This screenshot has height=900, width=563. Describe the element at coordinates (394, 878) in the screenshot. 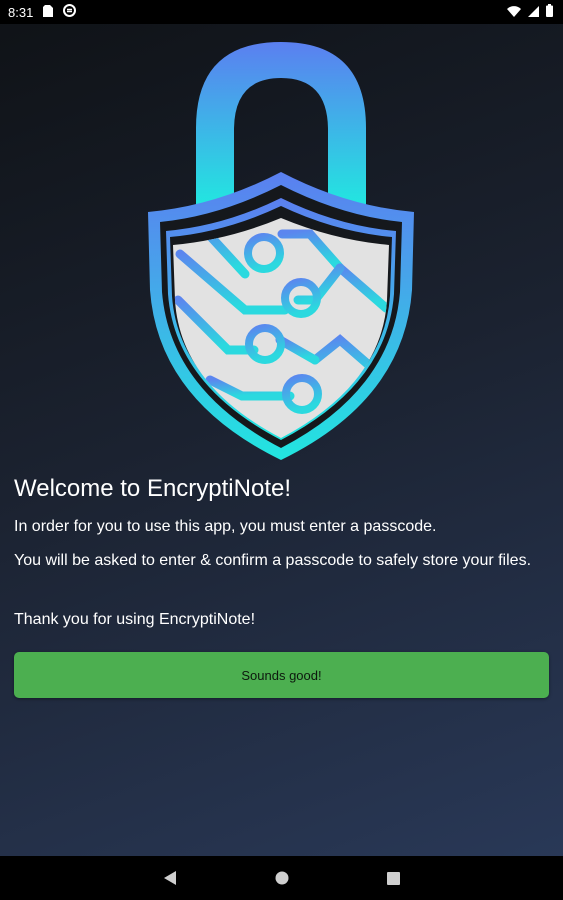

I see `recents-icon` at that location.